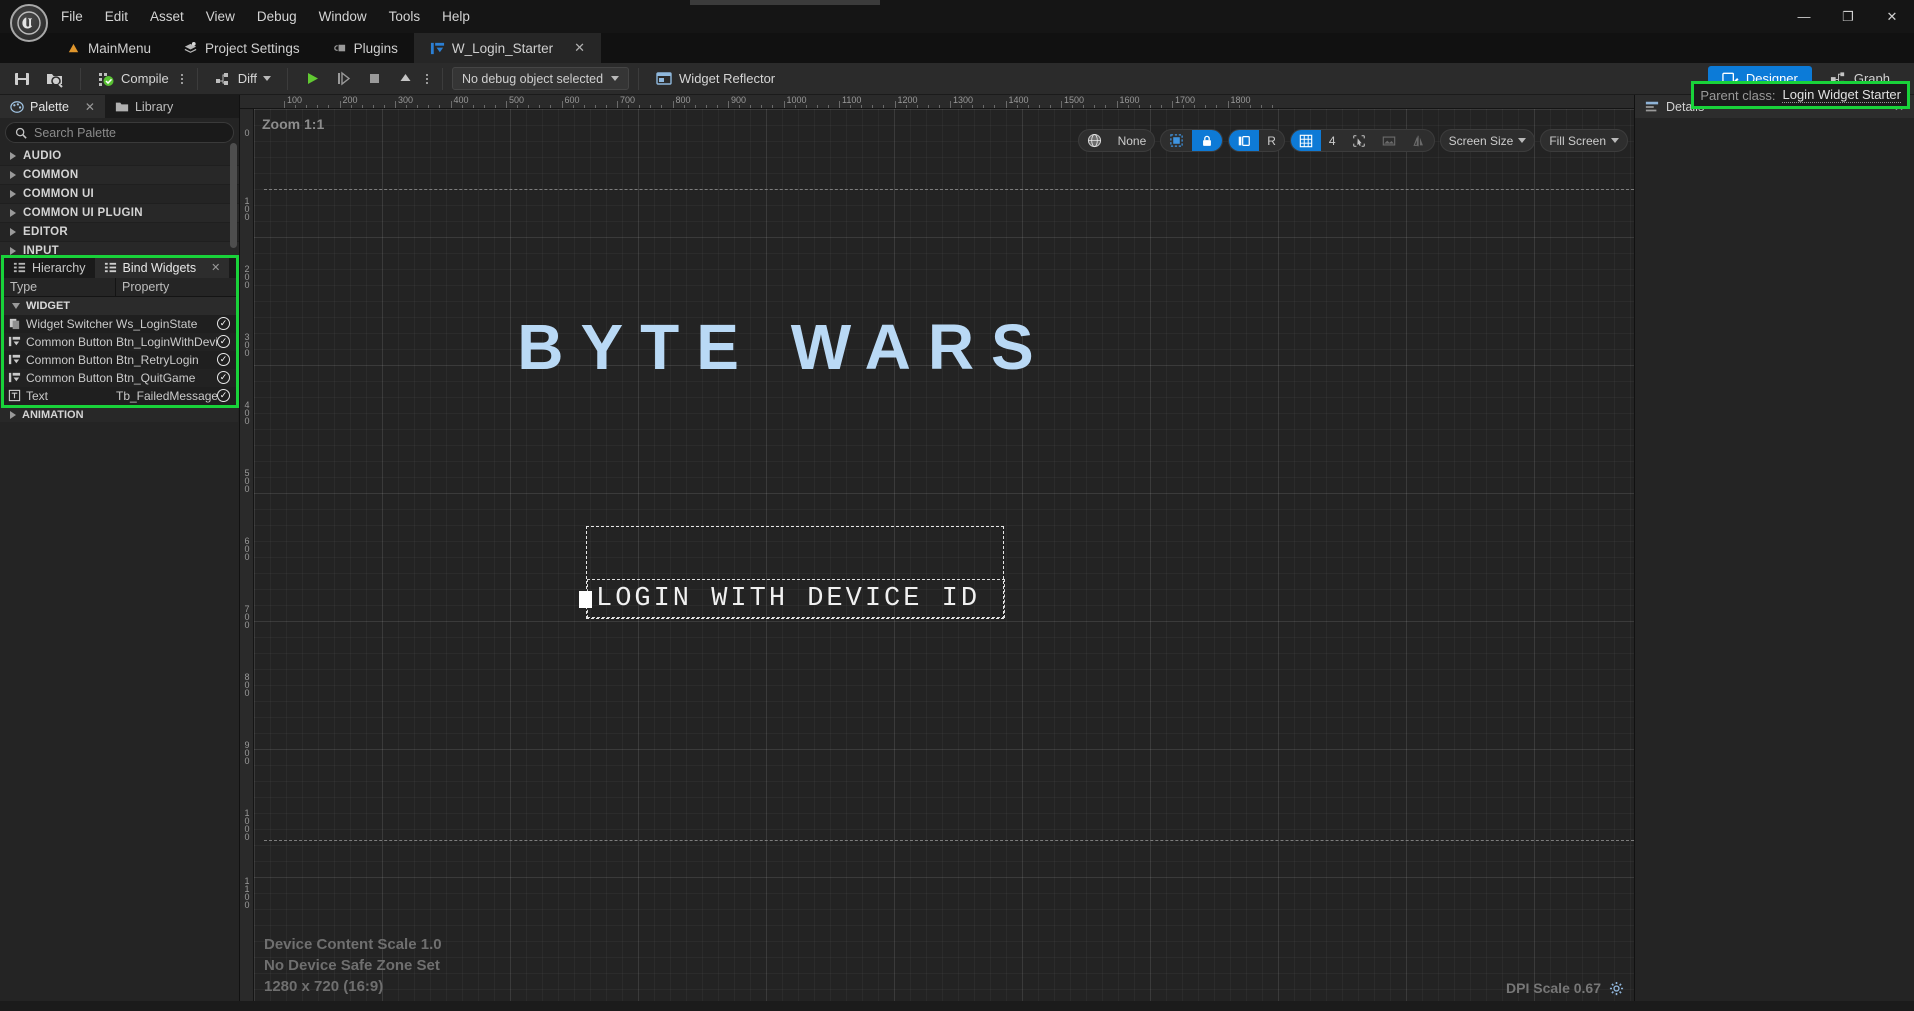 This screenshot has width=1914, height=1011. What do you see at coordinates (120, 396) in the screenshot?
I see `table-row: Text Tb_FailedMessage ✓` at bounding box center [120, 396].